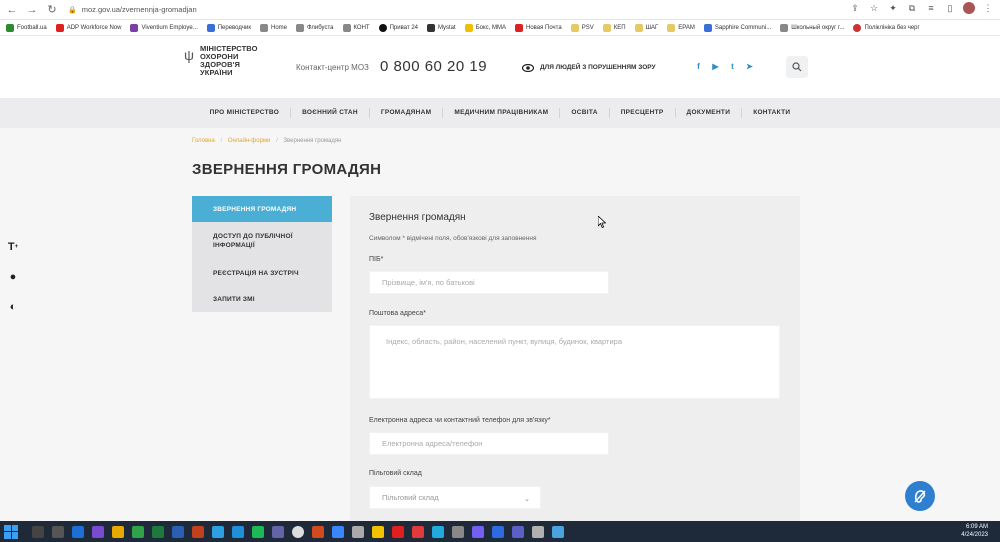 This screenshot has width=1000, height=542. I want to click on bookmark-item: Поліклініка без черг, so click(886, 27).